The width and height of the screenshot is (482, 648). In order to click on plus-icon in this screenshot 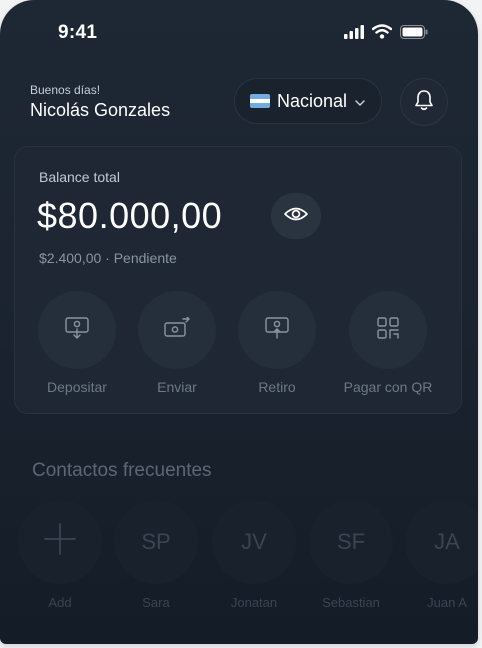, I will do `click(60, 542)`.